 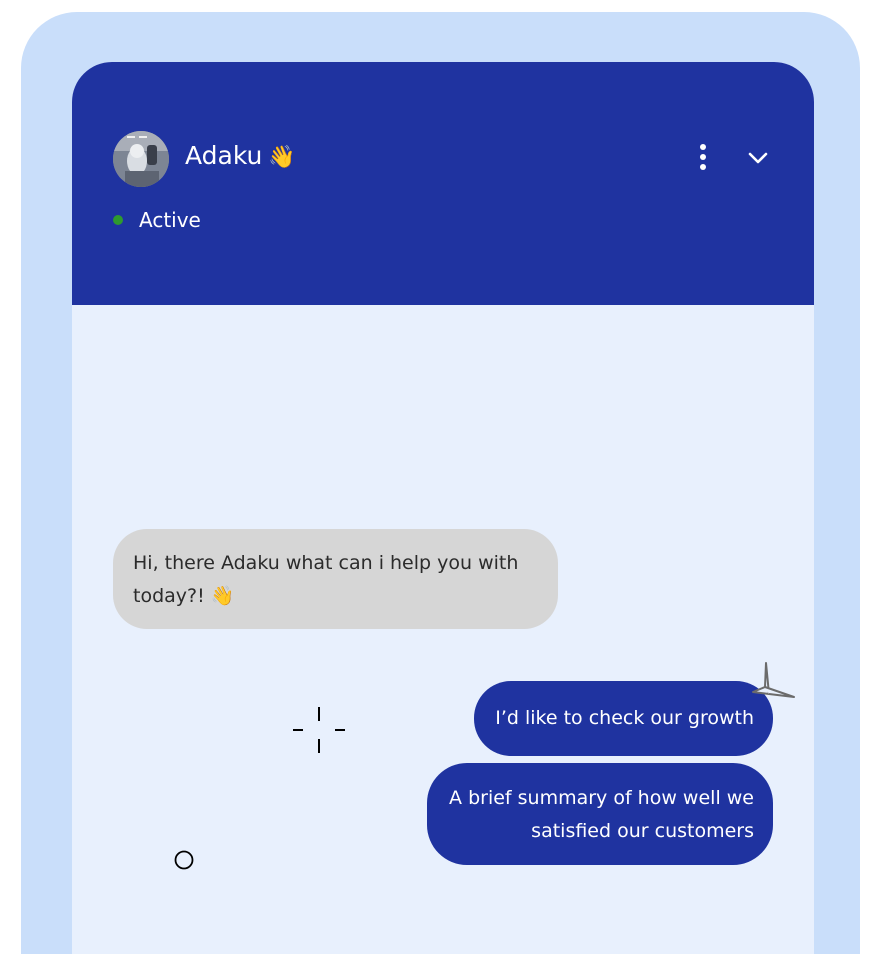 I want to click on more-options-button, so click(x=703, y=158).